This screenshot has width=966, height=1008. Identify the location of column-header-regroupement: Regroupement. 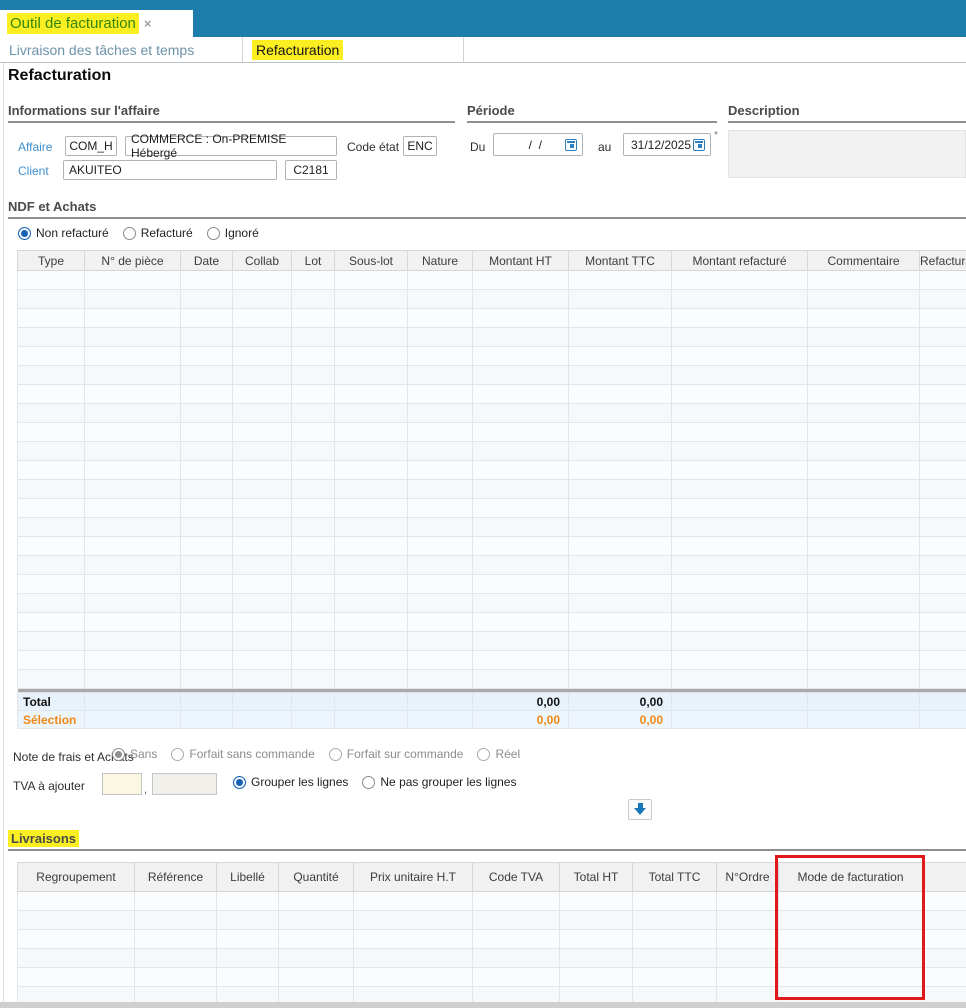
(76, 877).